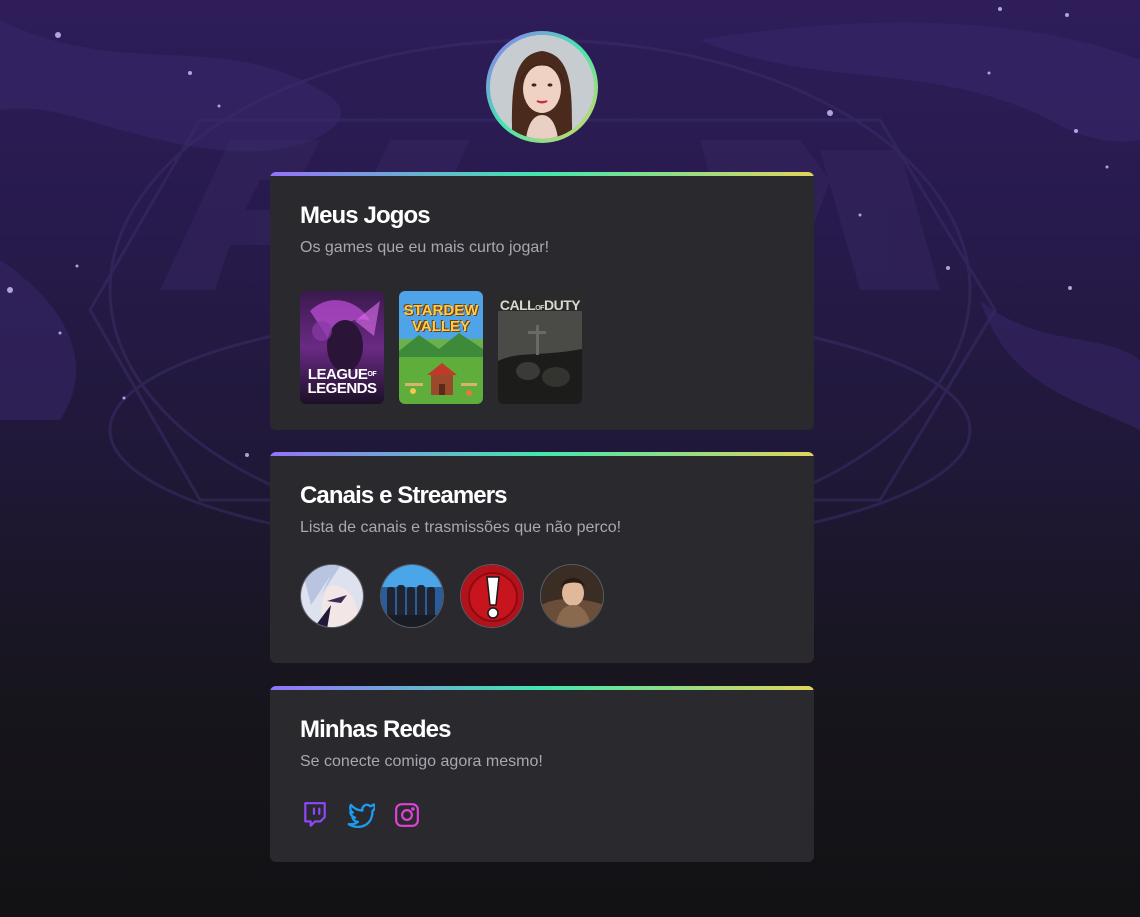  I want to click on game-stardew-valley: STARDEW VALLEY, so click(441, 347).